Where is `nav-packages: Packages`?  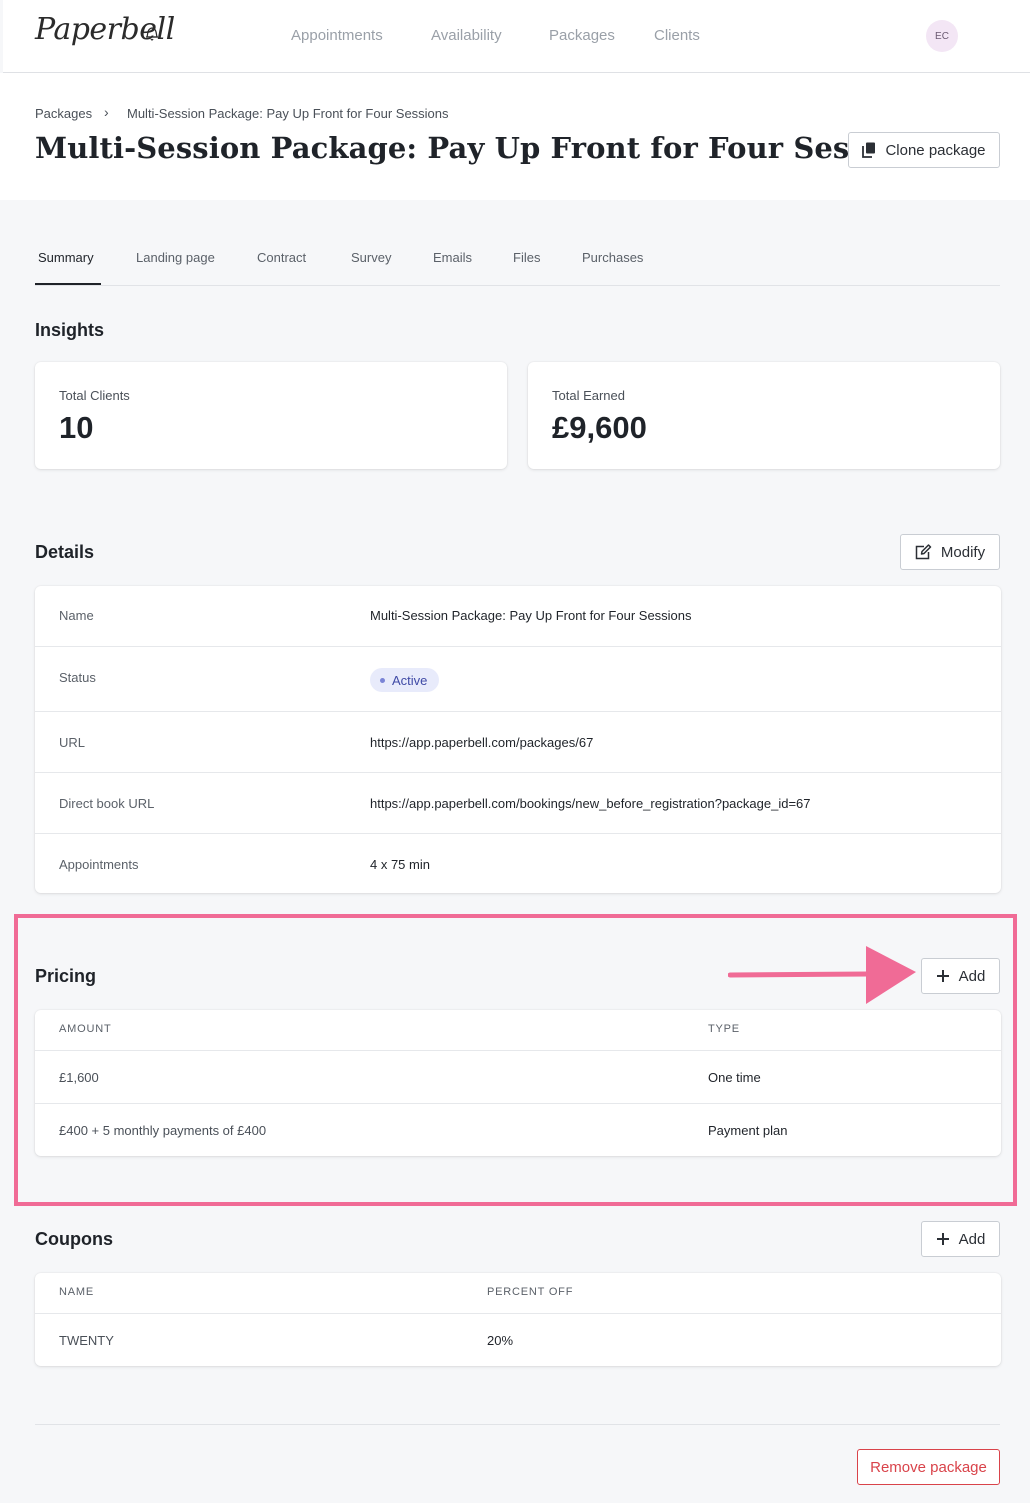
nav-packages: Packages is located at coordinates (582, 35).